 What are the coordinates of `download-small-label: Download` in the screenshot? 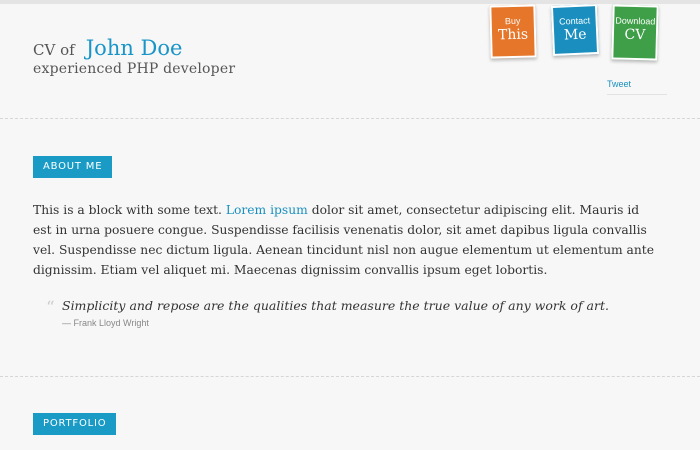 It's located at (635, 21).